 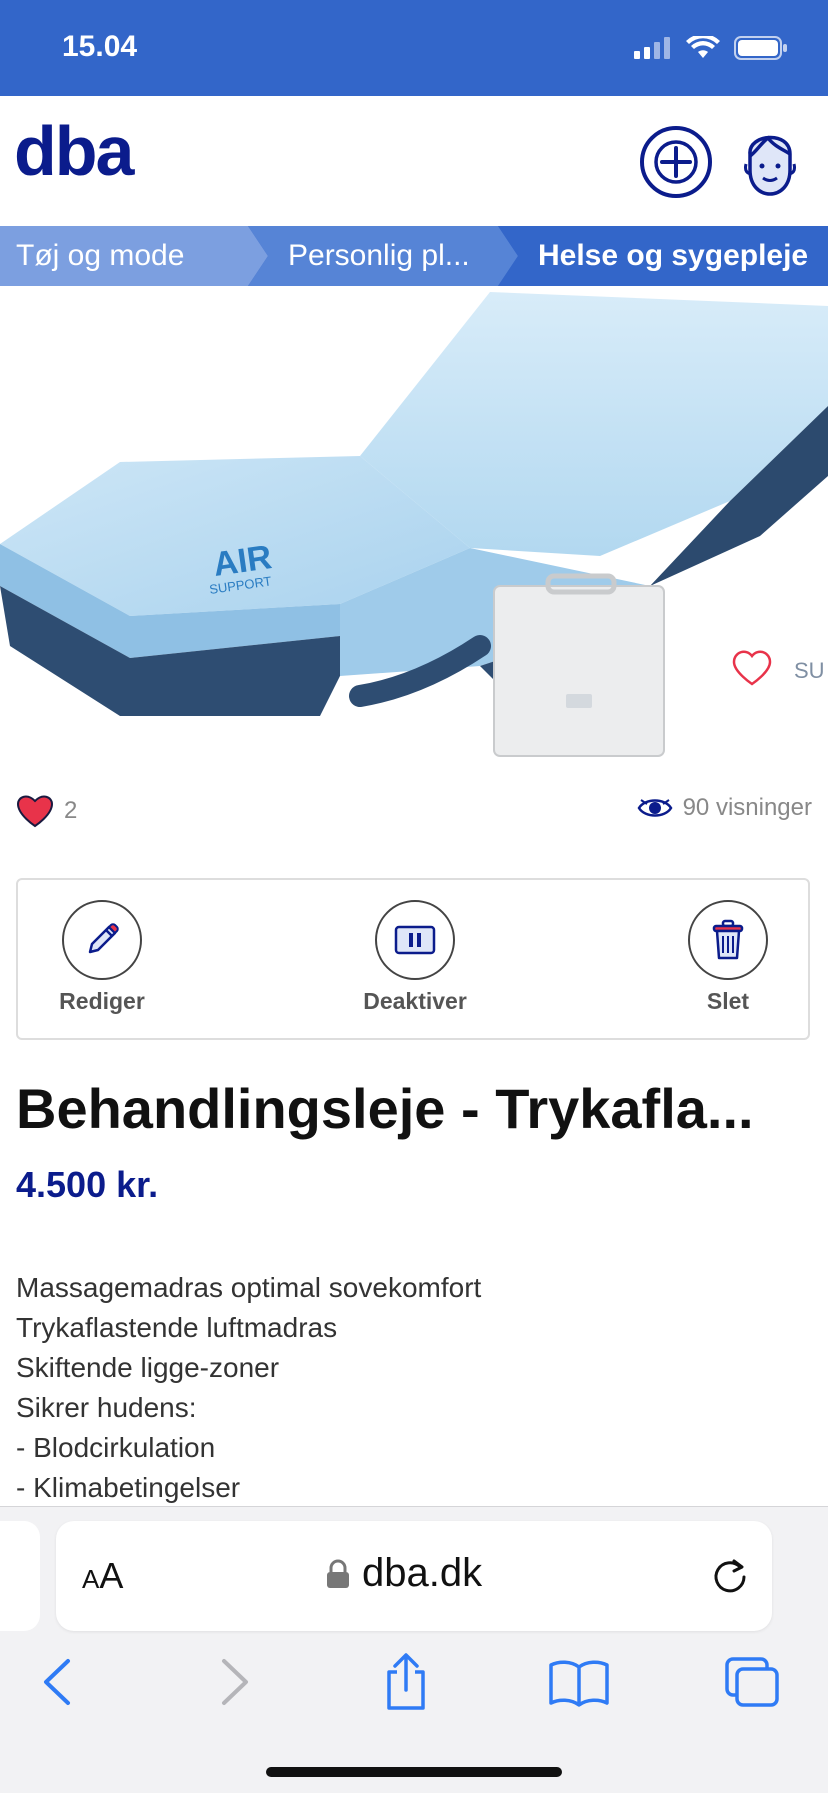 I want to click on home-indicator, so click(x=414, y=1772).